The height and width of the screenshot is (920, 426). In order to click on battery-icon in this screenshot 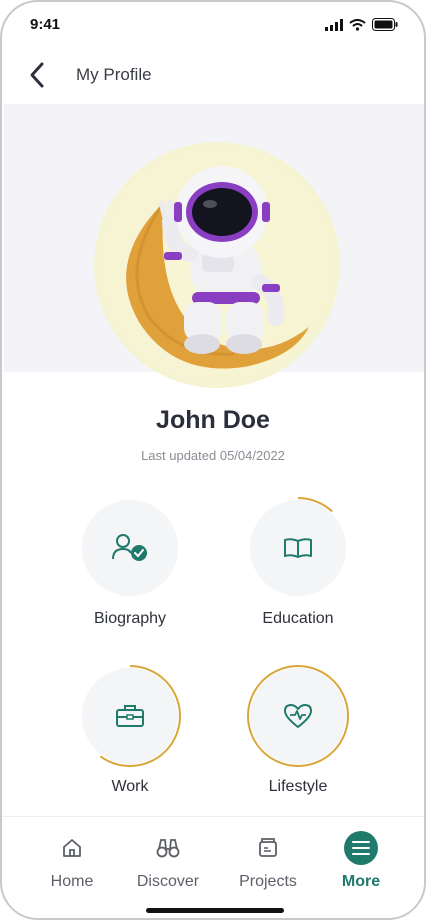, I will do `click(385, 24)`.